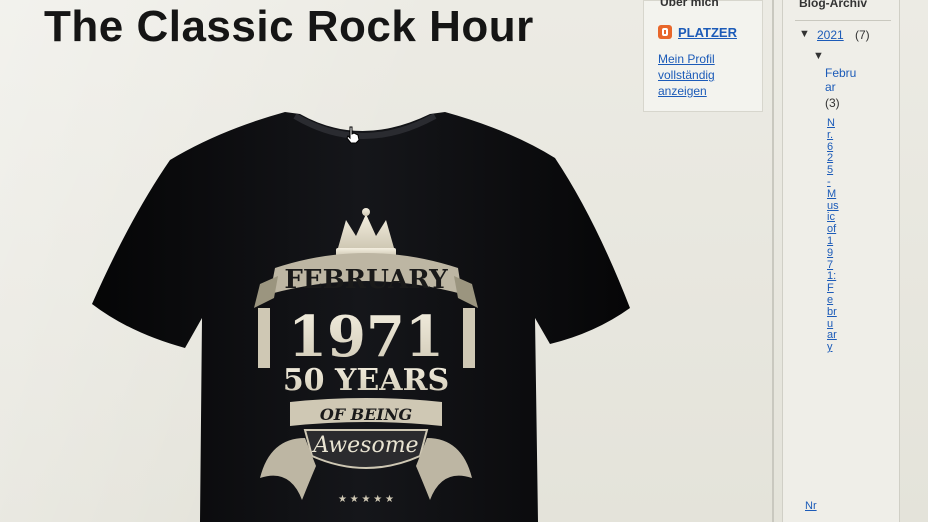  I want to click on blog-title: The Classic Rock Hour, so click(289, 27).